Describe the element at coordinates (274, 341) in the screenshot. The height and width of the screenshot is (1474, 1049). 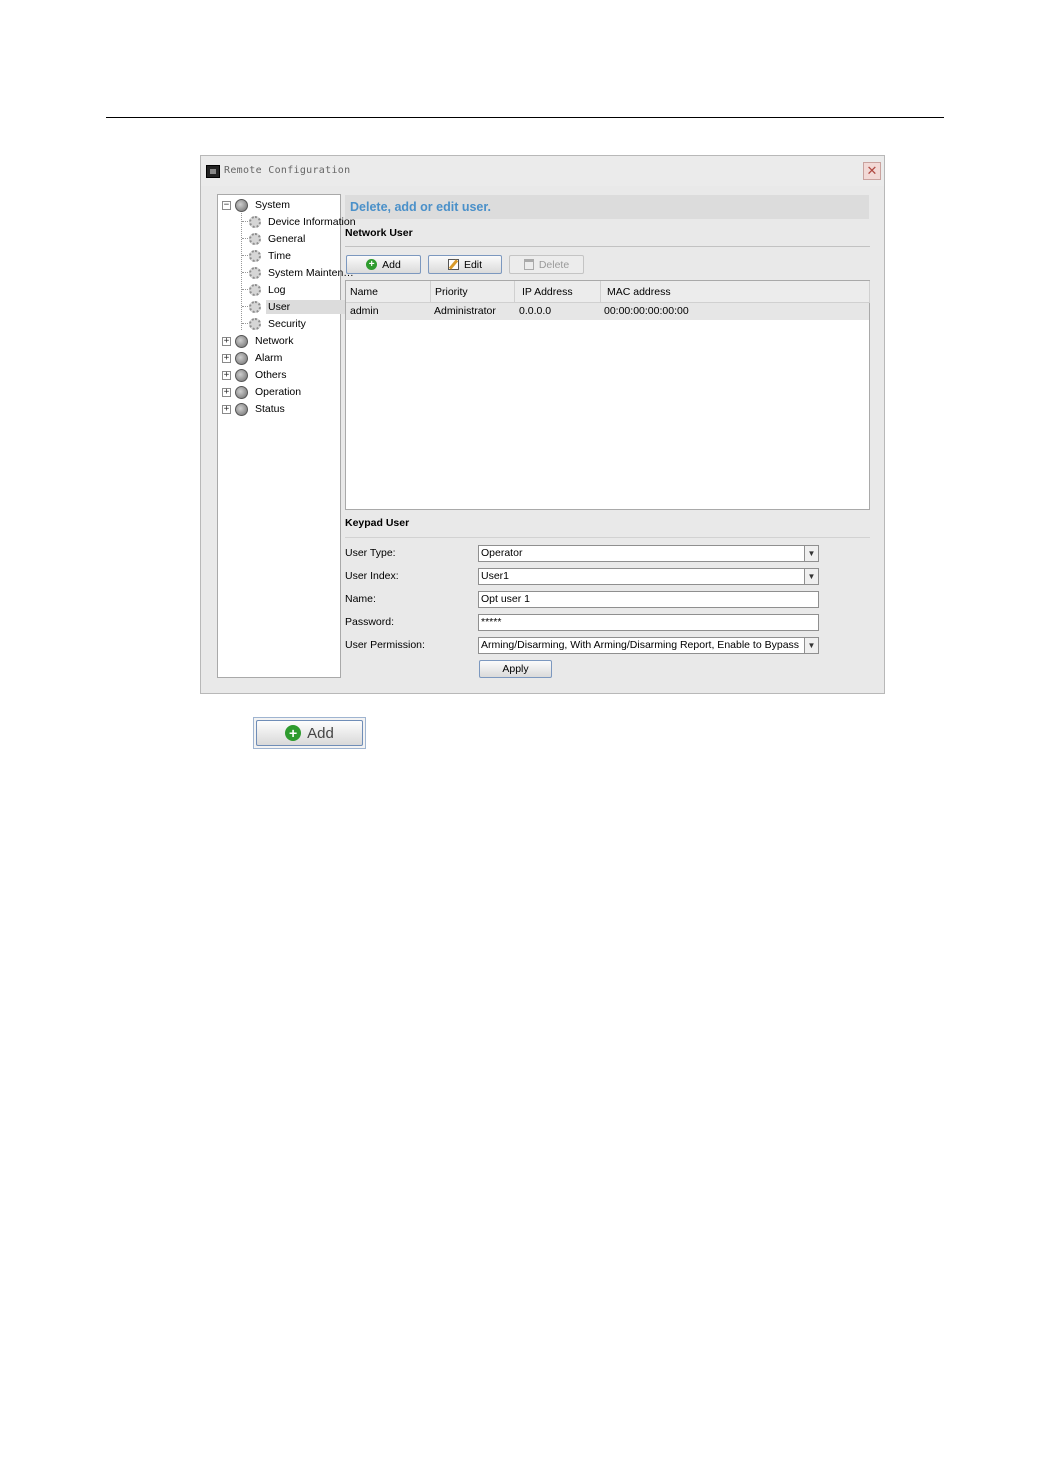
I see `tree-item-label: Network` at that location.